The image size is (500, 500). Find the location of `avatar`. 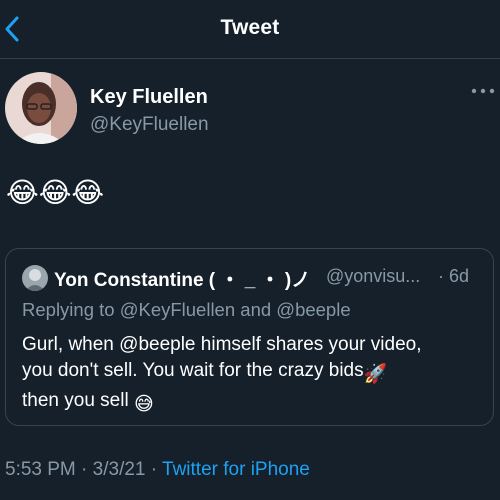

avatar is located at coordinates (41, 108).